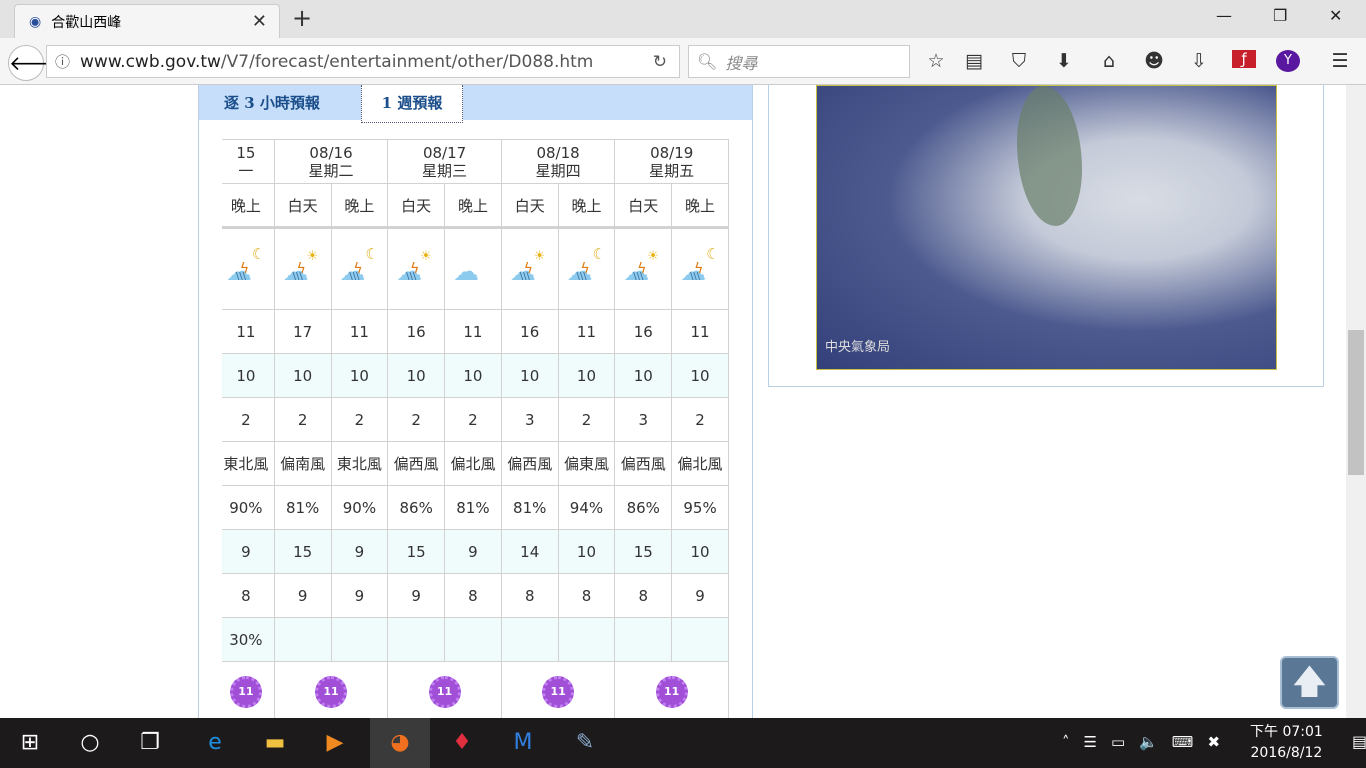 The height and width of the screenshot is (768, 1366). I want to click on site-favicon-icon: ◉, so click(35, 21).